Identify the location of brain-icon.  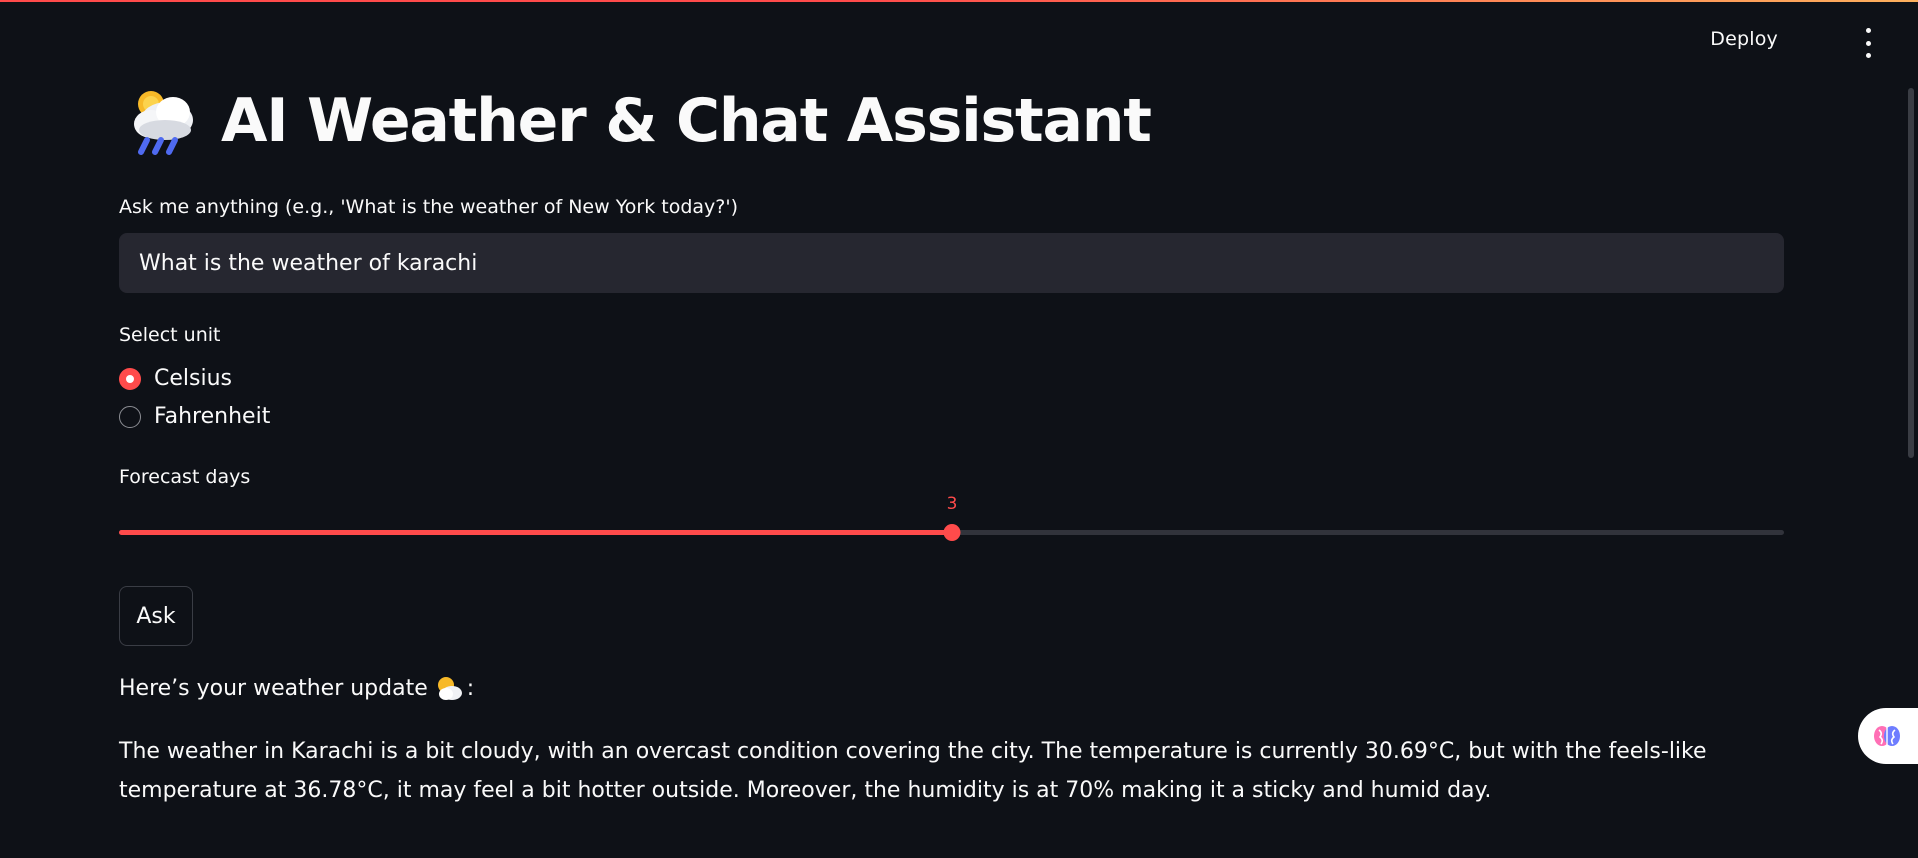
(1888, 736).